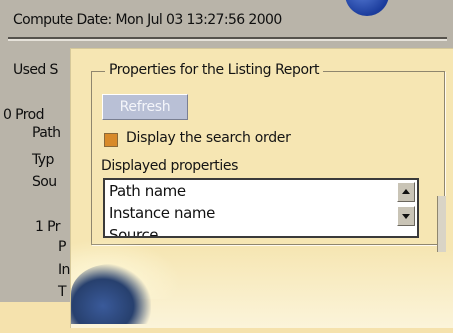 The width and height of the screenshot is (453, 333). I want to click on product-0-heading: 0 Prod, so click(23, 115).